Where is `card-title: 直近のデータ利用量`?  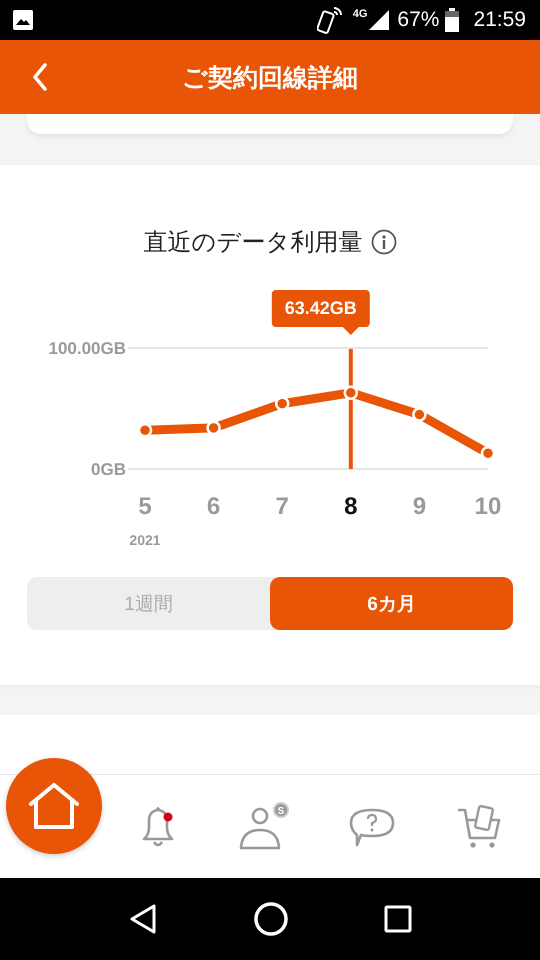 card-title: 直近のデータ利用量 is located at coordinates (253, 243).